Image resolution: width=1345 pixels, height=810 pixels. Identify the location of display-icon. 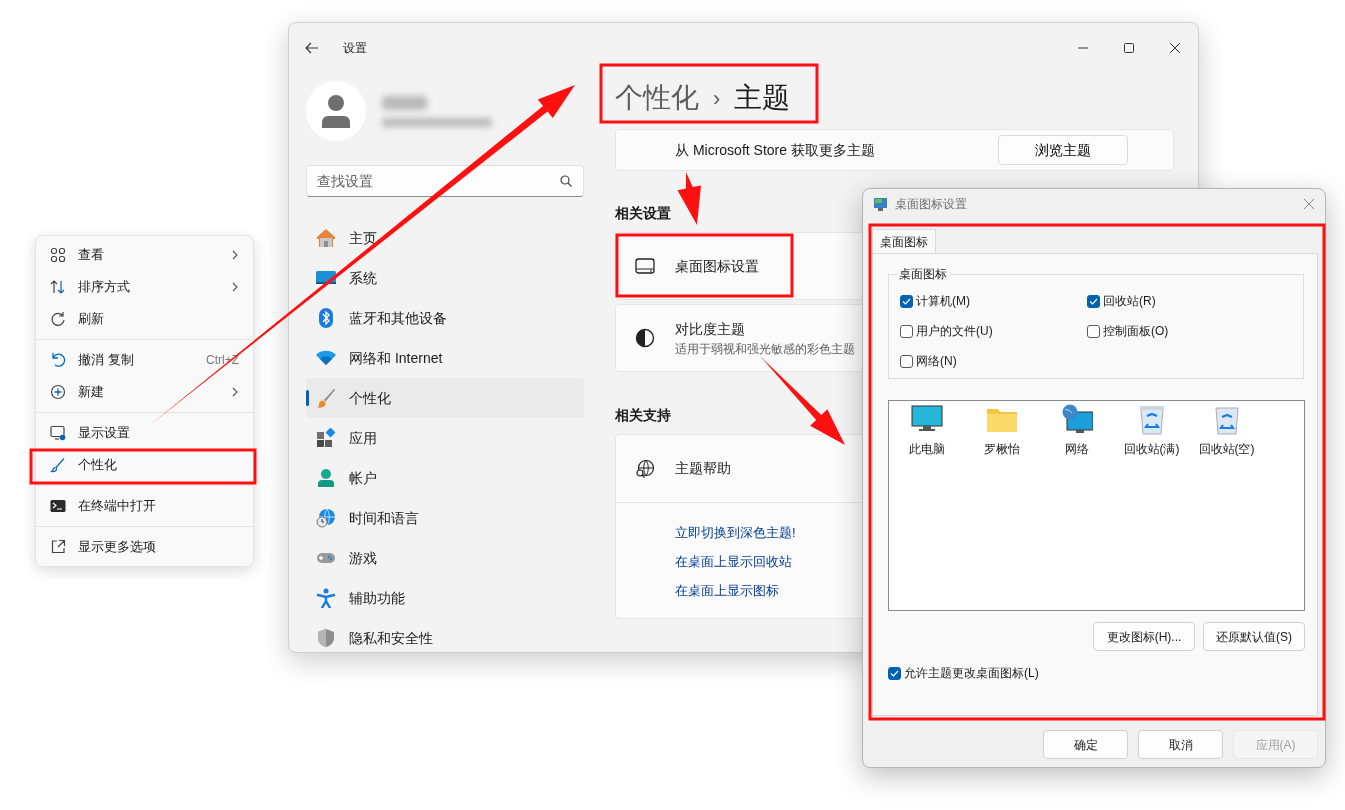
(645, 266).